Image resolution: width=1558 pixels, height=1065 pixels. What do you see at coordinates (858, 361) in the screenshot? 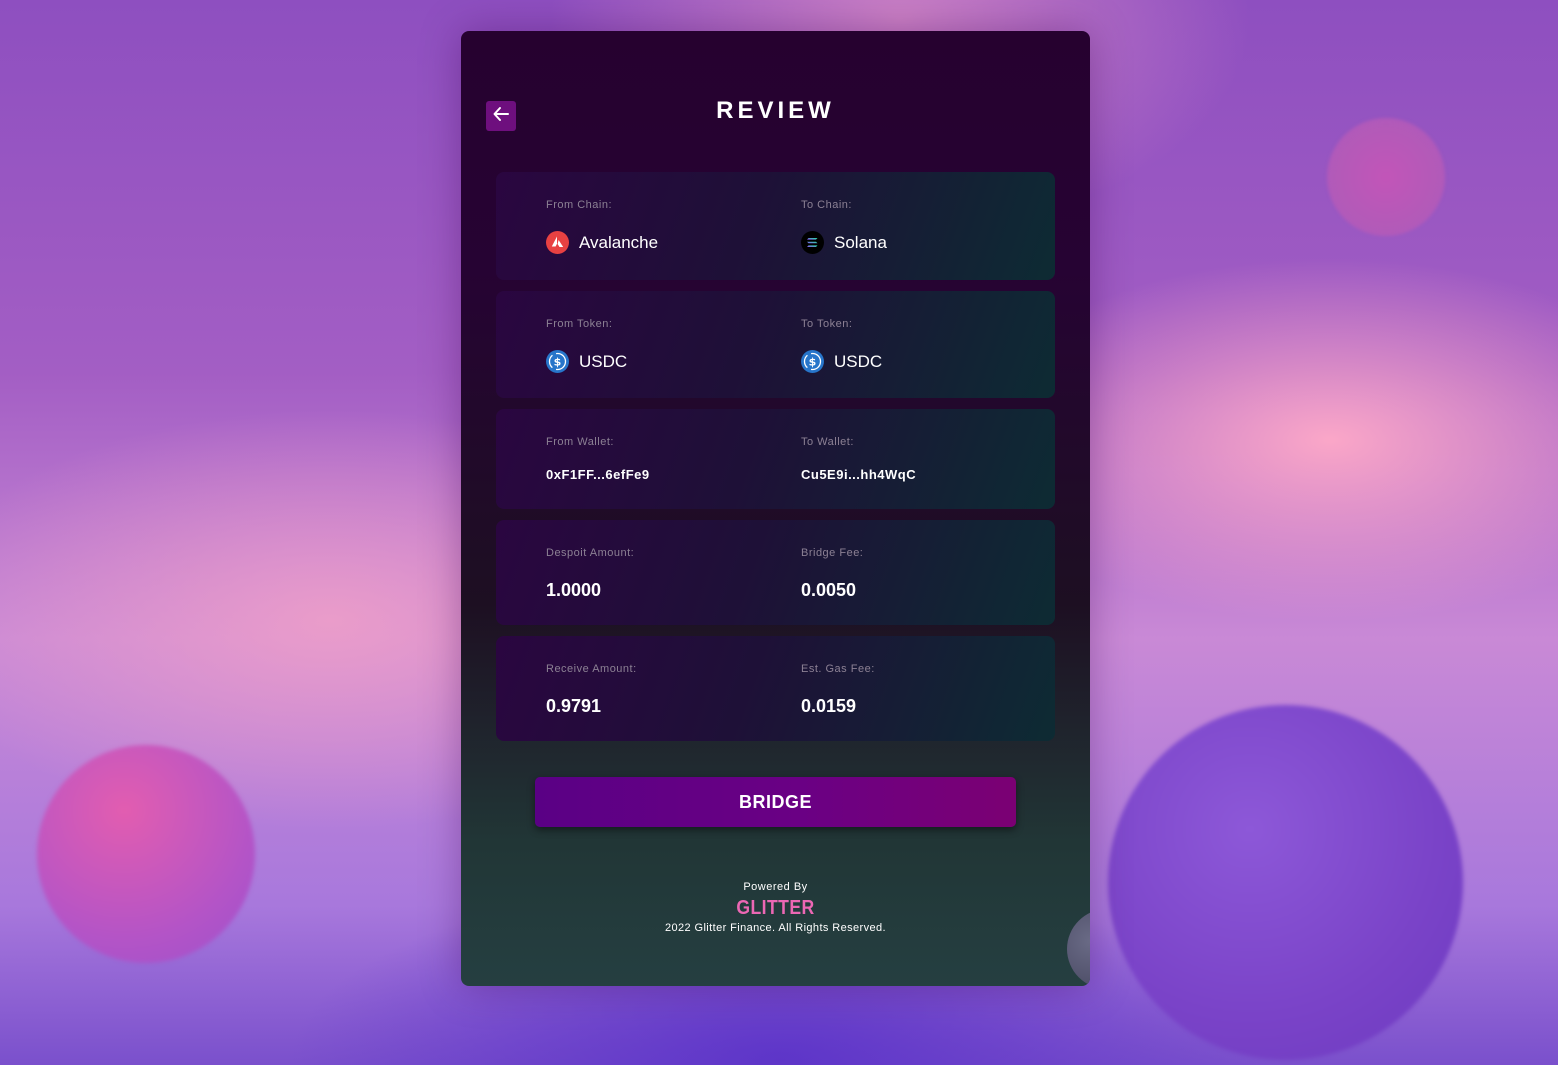
I see `to-token-value: USDC` at bounding box center [858, 361].